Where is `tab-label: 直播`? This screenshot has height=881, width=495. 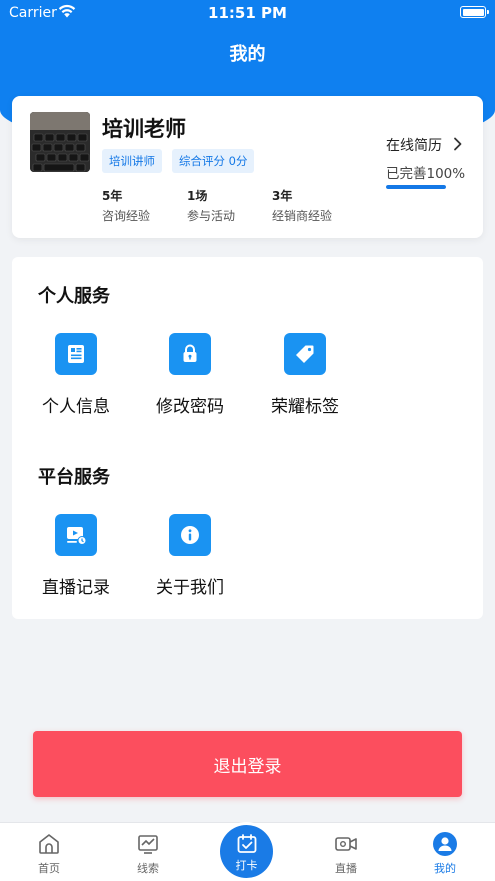 tab-label: 直播 is located at coordinates (346, 868).